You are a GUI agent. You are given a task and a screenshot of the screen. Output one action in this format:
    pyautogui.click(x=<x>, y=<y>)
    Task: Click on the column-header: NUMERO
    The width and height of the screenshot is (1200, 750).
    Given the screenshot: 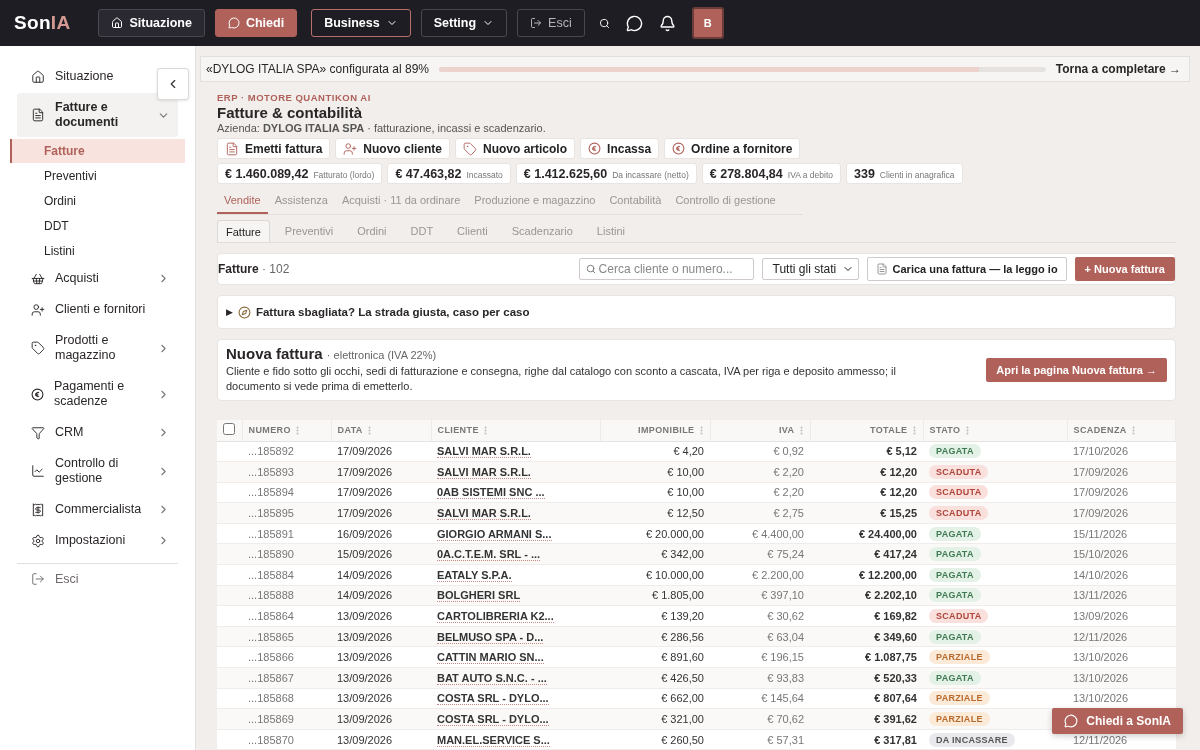 What is the action you would take?
    pyautogui.click(x=286, y=430)
    